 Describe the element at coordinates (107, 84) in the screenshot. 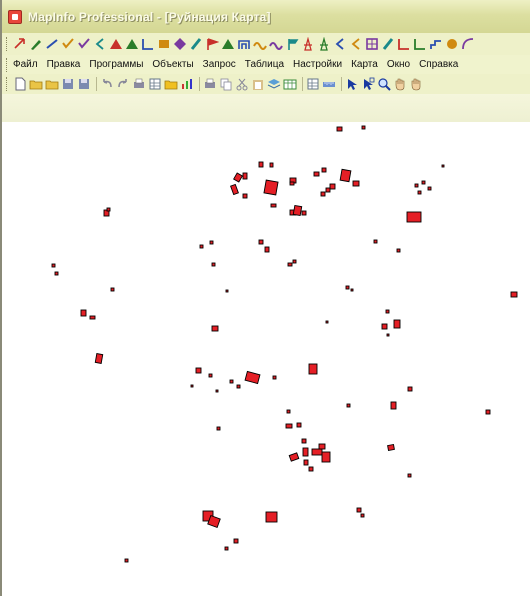

I see `undo-icon` at that location.